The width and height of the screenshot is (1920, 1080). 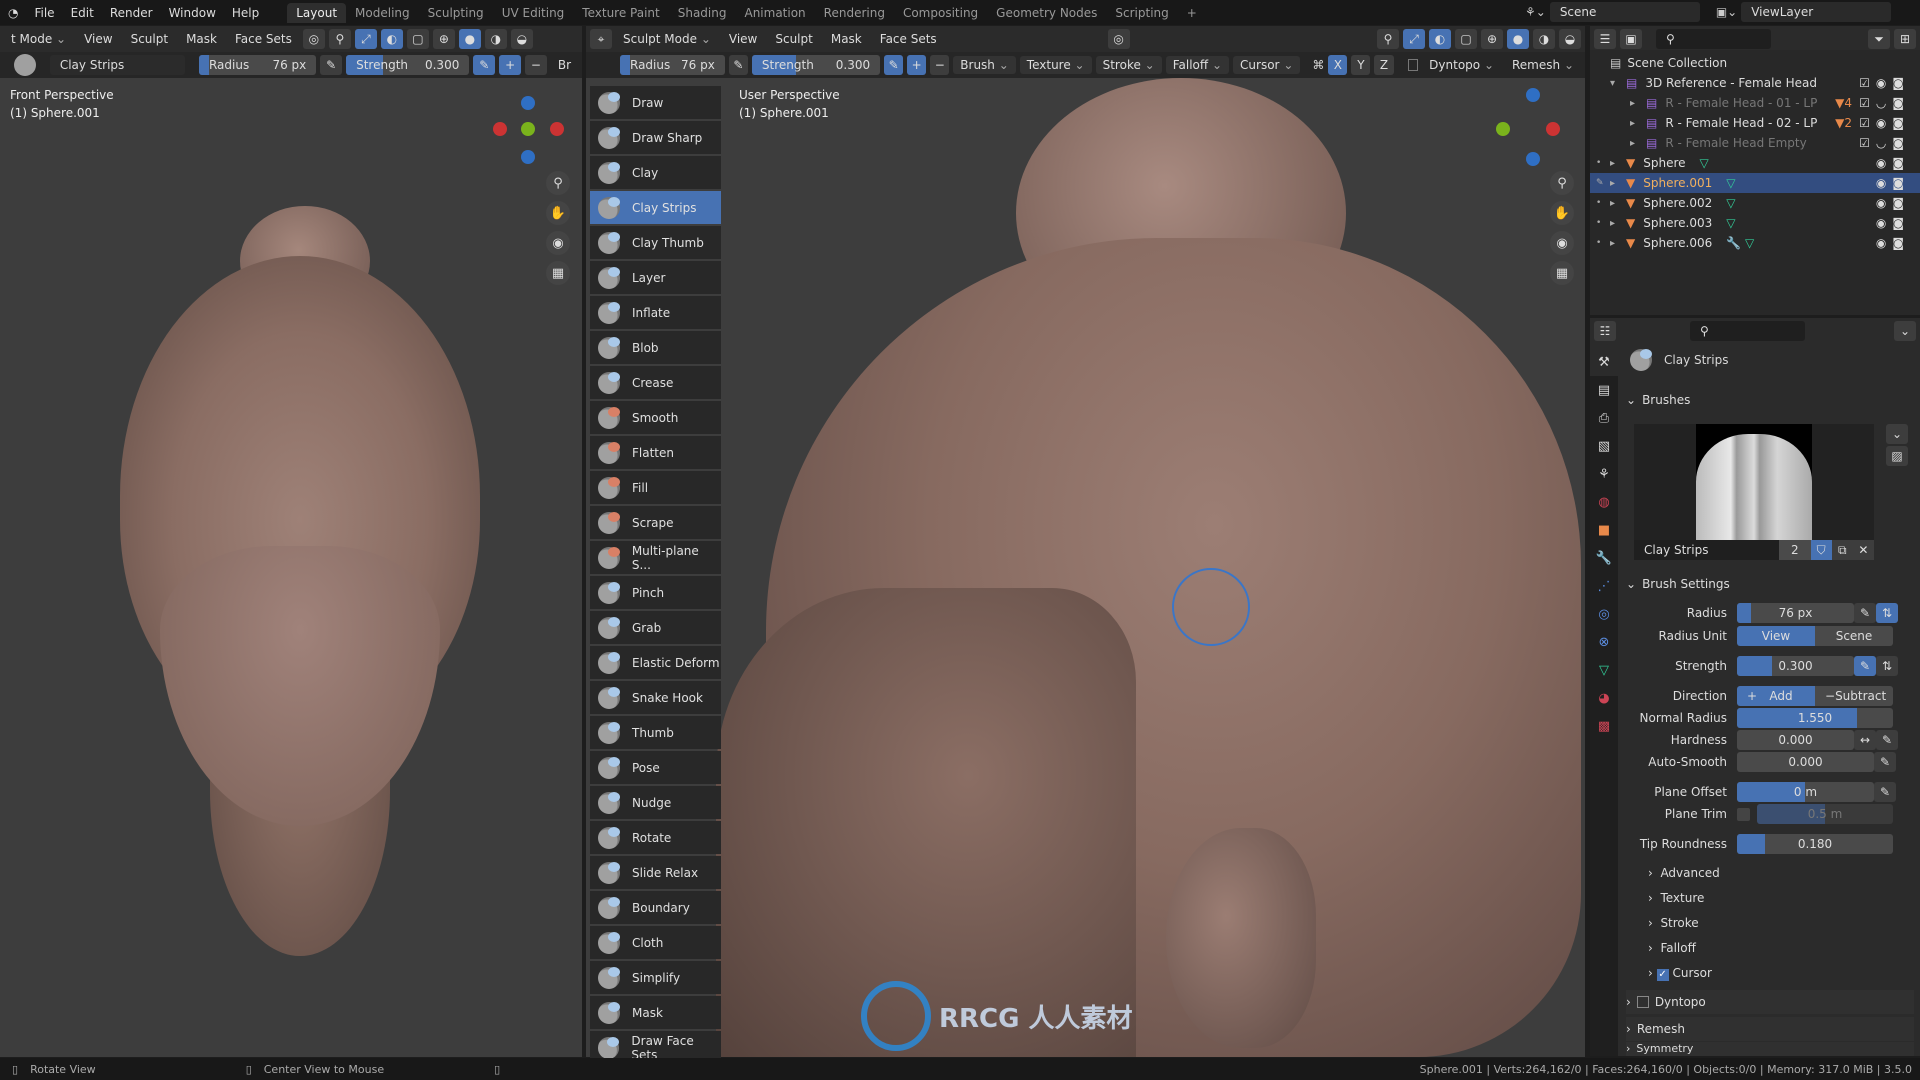 What do you see at coordinates (1128, 65) in the screenshot?
I see `stroke-dropdown: Stroke` at bounding box center [1128, 65].